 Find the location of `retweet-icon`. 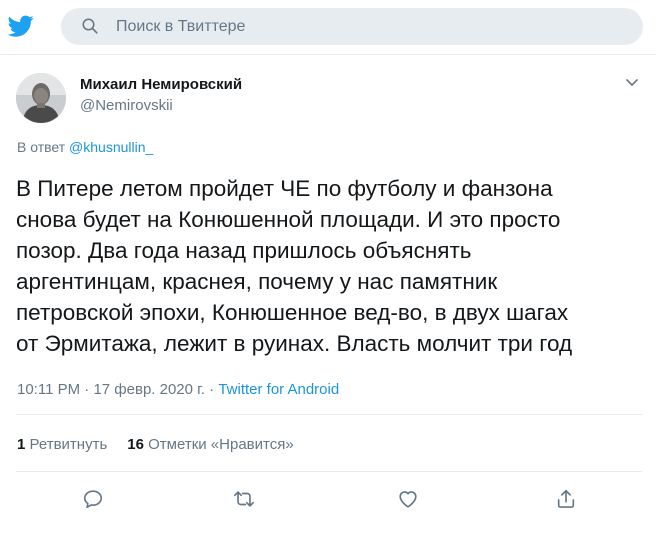

retweet-icon is located at coordinates (244, 499).